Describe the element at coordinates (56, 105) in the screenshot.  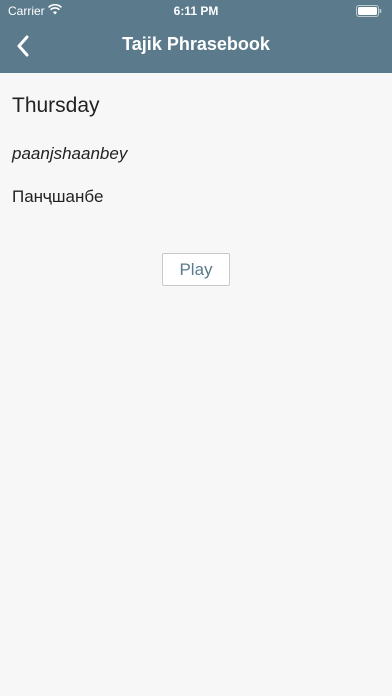
I see `phrase-english: Thursday` at that location.